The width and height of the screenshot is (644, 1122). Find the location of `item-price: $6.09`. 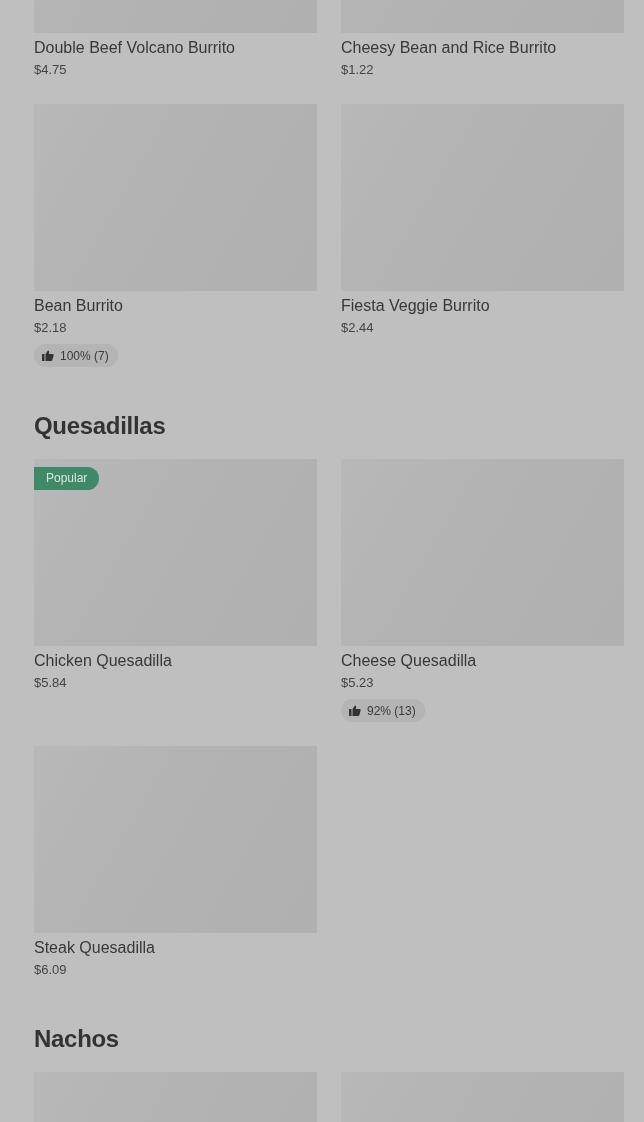

item-price: $6.09 is located at coordinates (50, 970).